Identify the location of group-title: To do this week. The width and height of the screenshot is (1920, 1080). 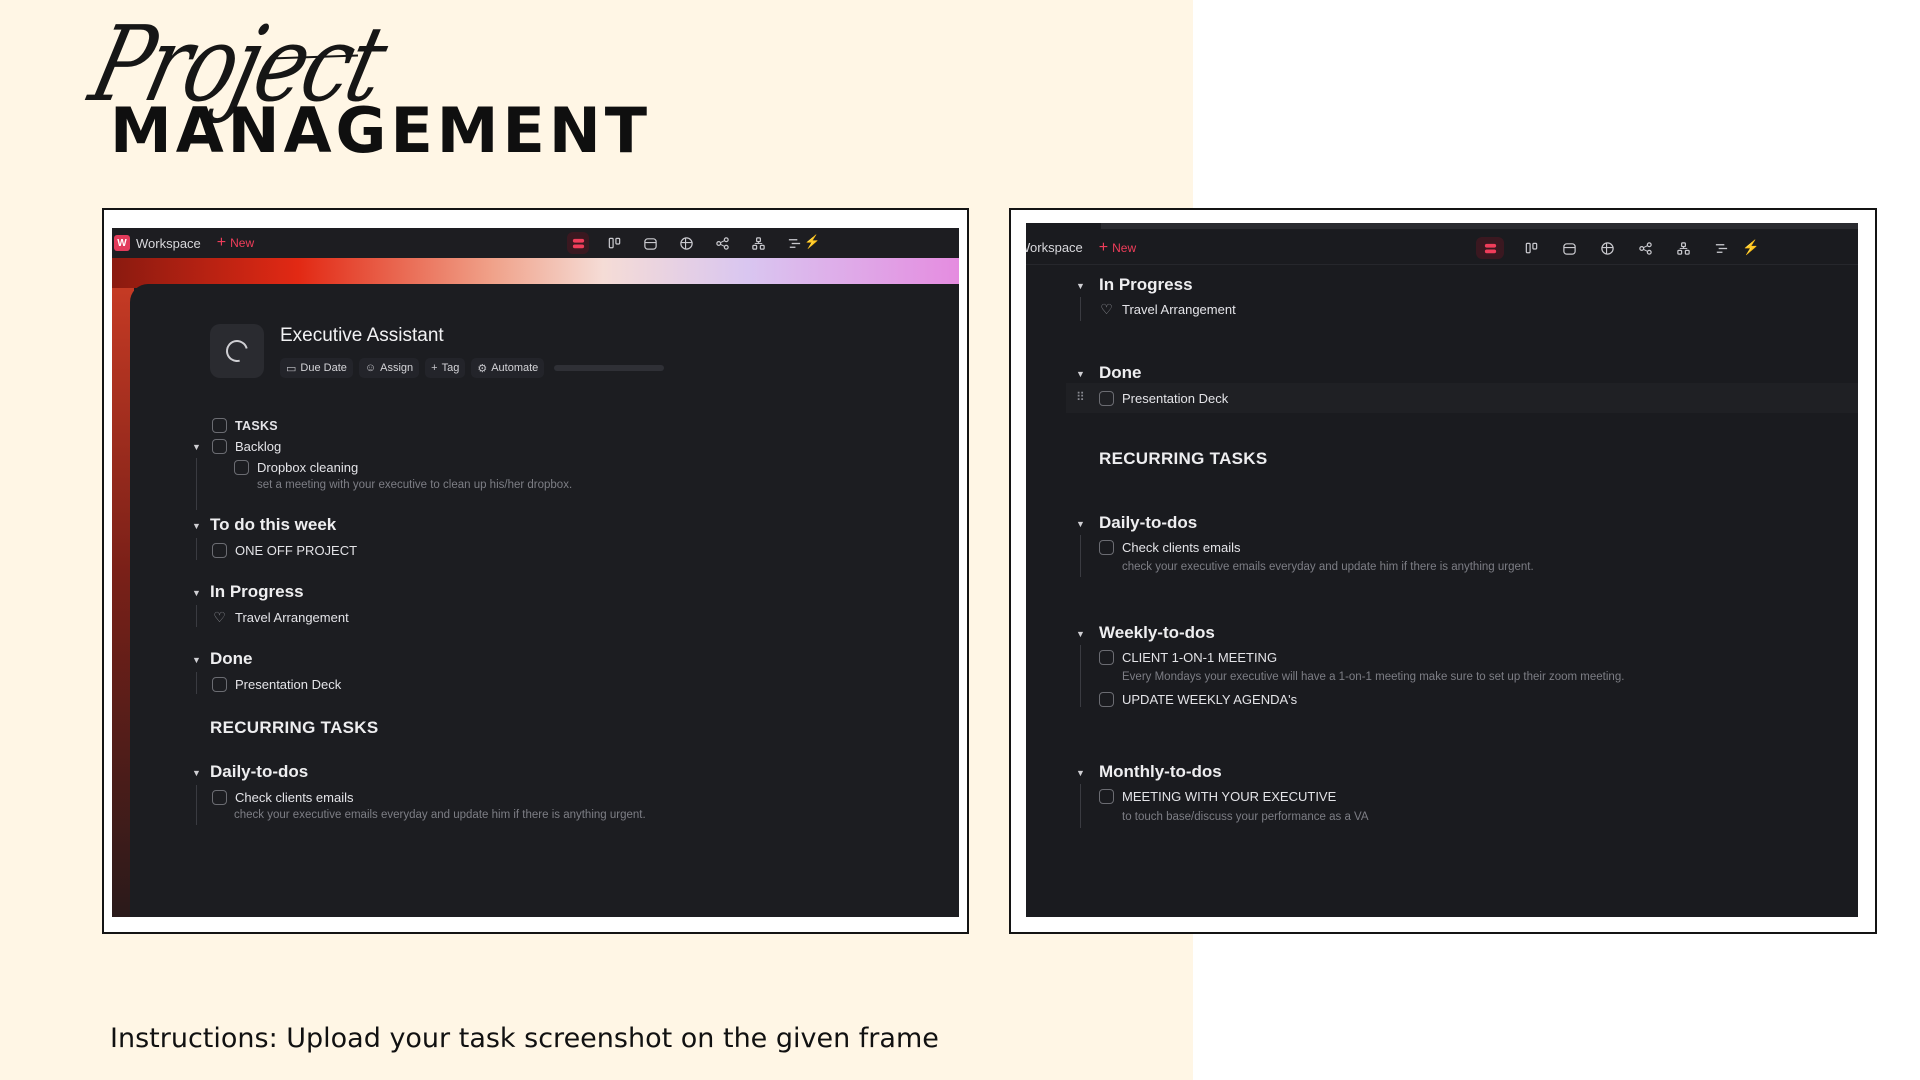
(273, 525).